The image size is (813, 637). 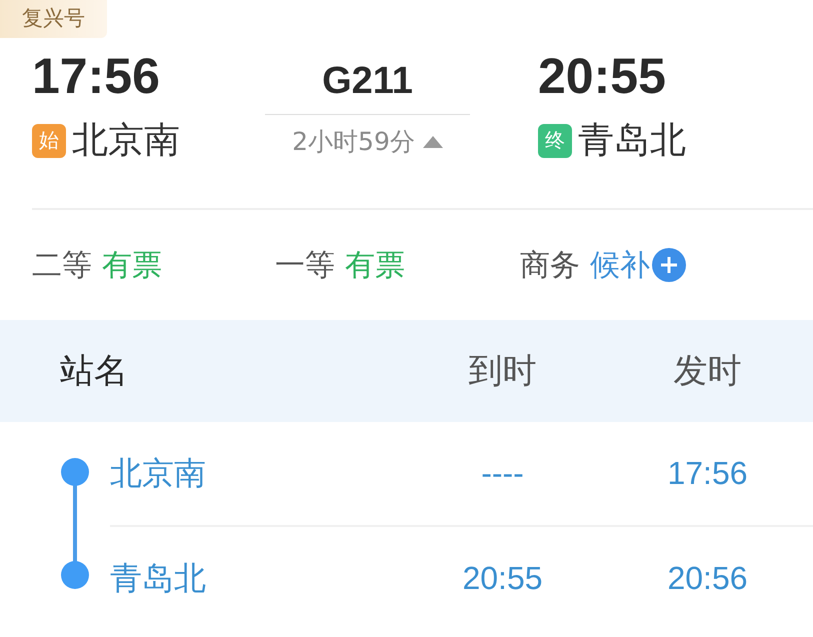 I want to click on end-badge: 终, so click(x=555, y=141).